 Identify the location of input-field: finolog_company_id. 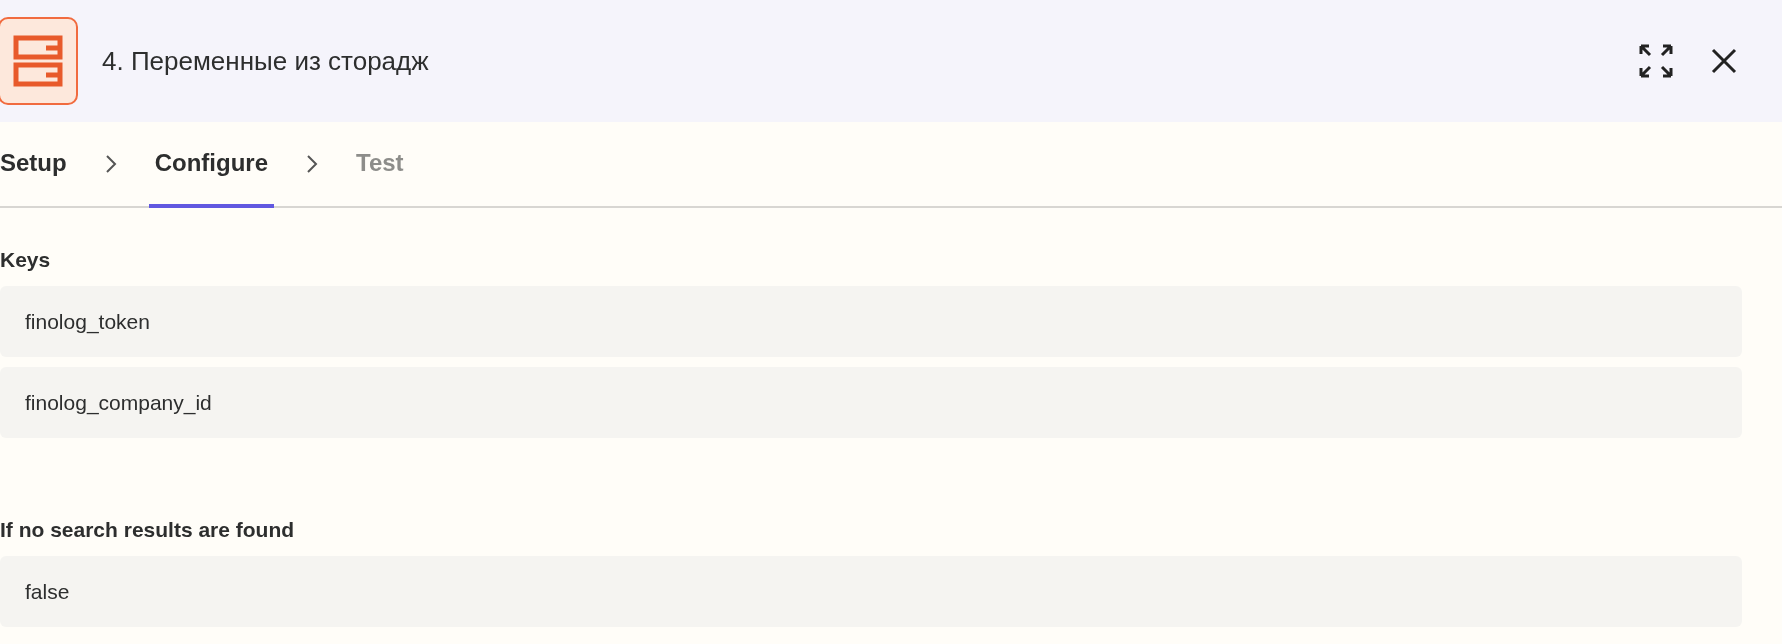
(871, 402).